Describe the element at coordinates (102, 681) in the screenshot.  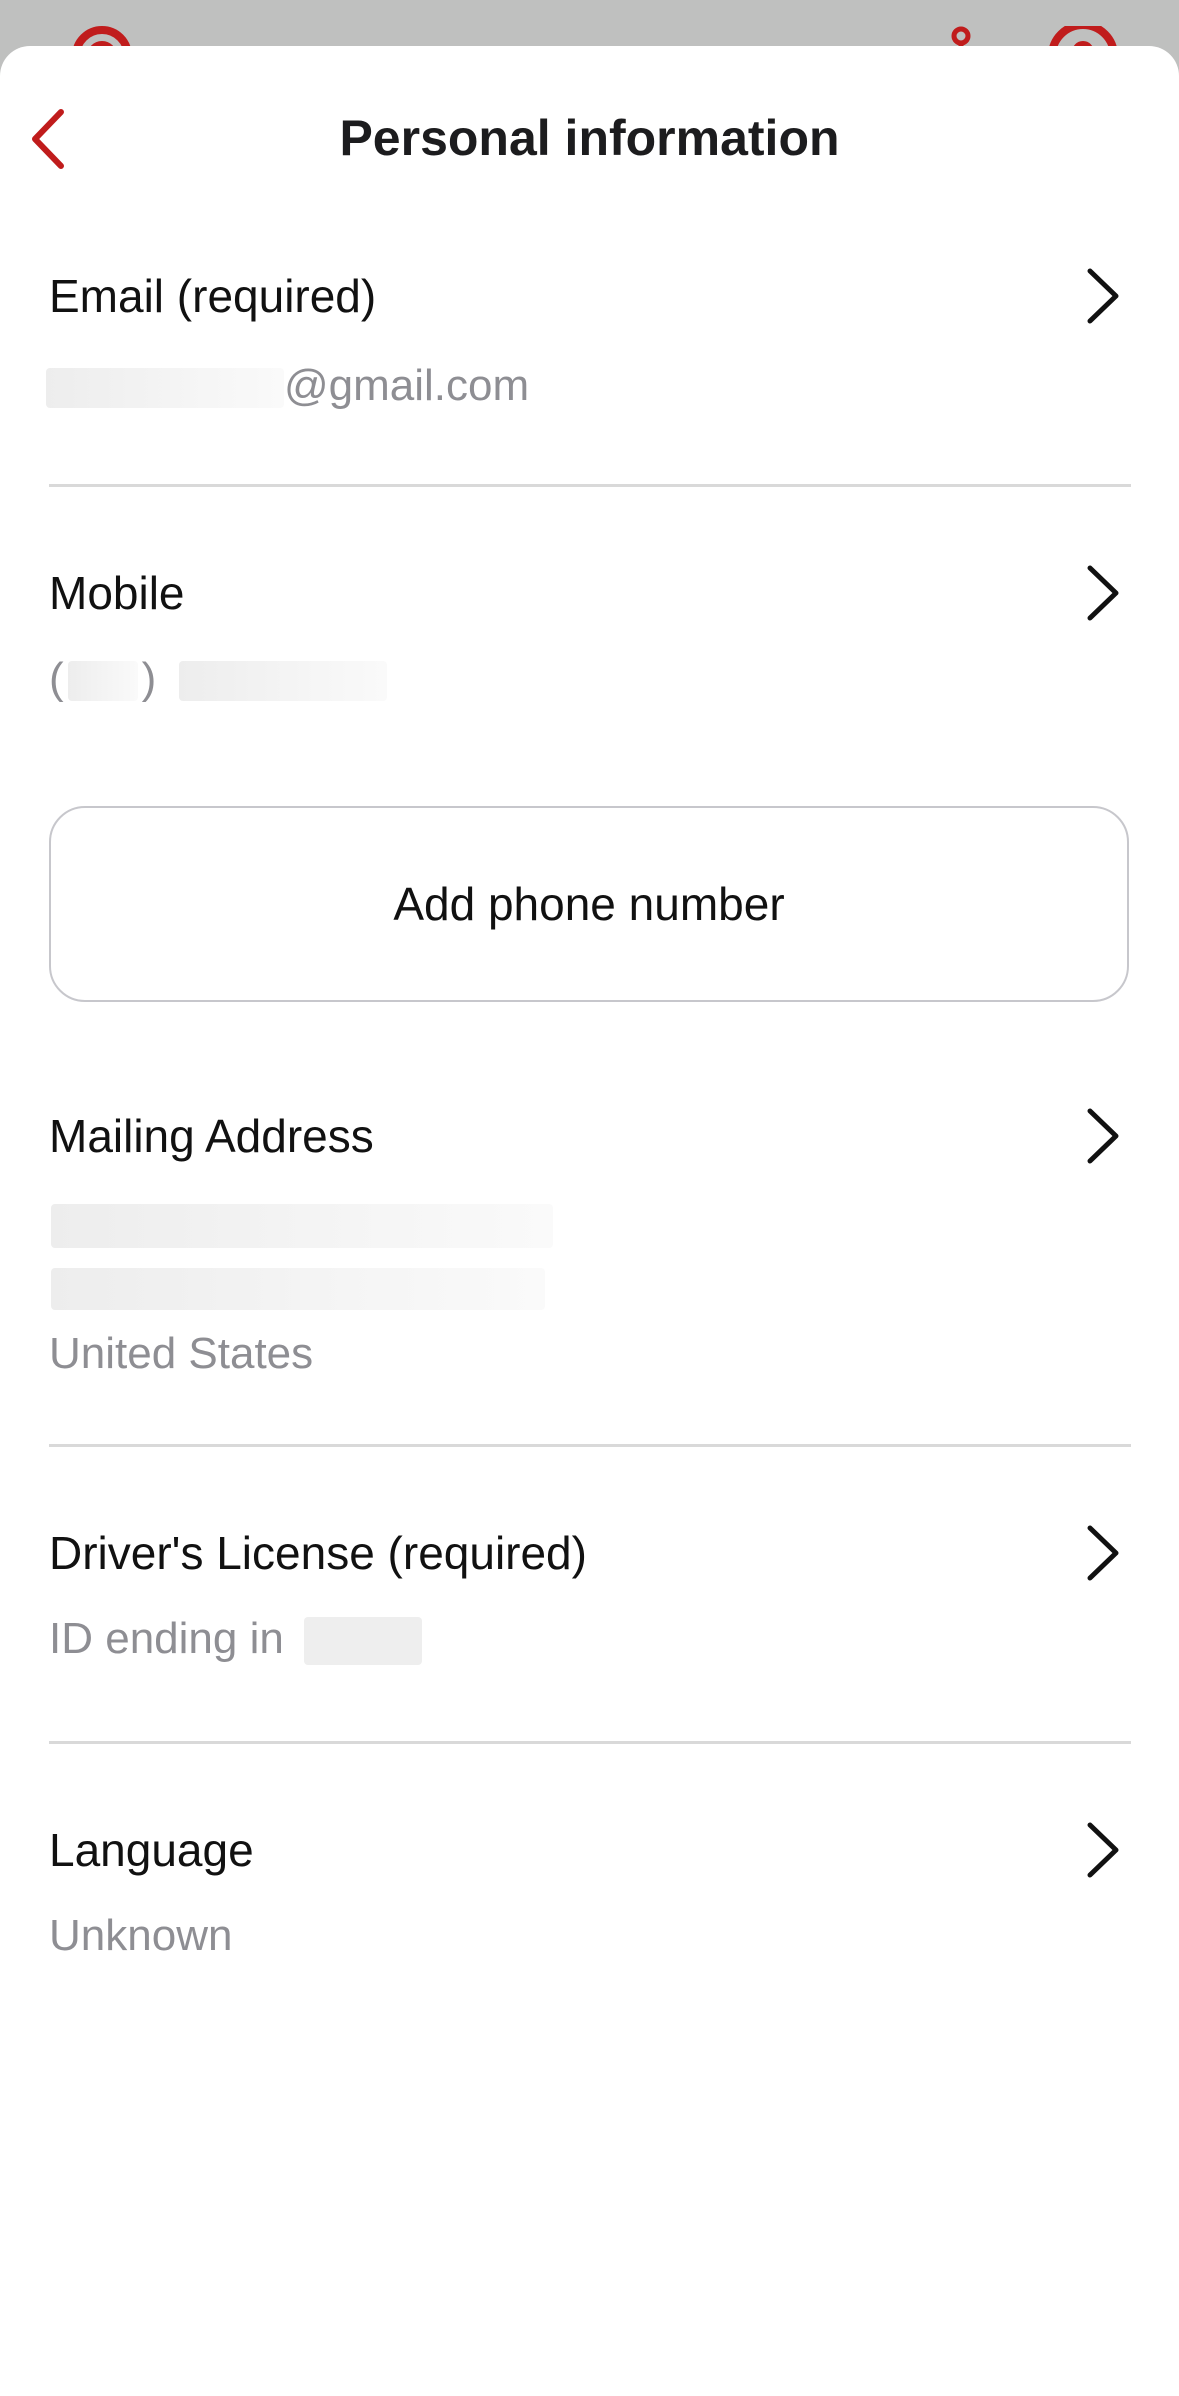
I see `redacted-area-code` at that location.